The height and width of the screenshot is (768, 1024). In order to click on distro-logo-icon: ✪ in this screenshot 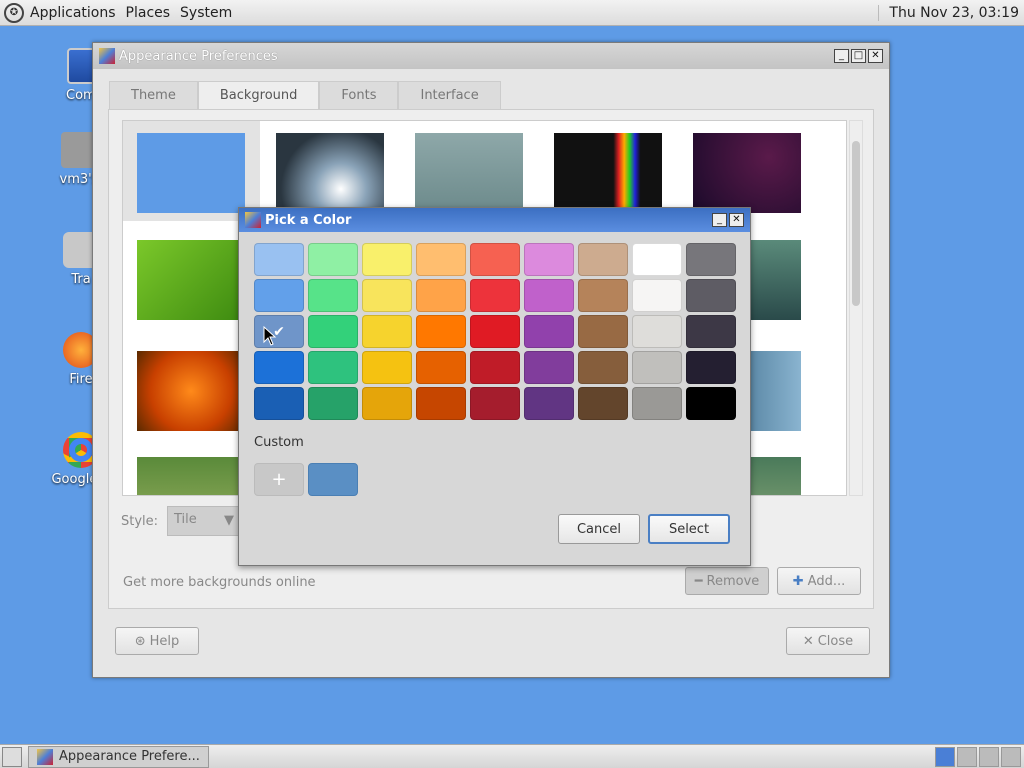, I will do `click(14, 12)`.